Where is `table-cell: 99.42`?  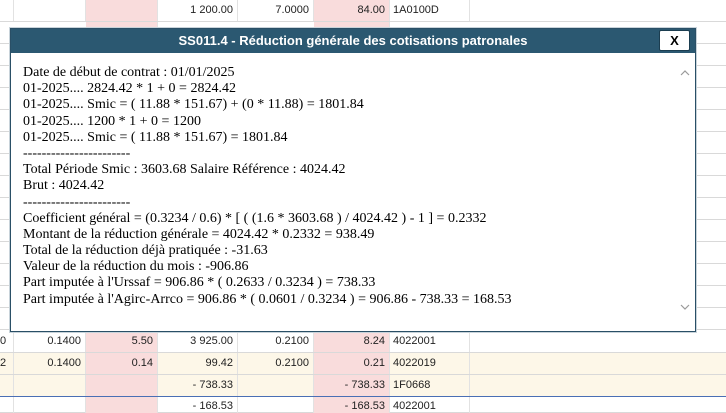 table-cell: 99.42 is located at coordinates (198, 363).